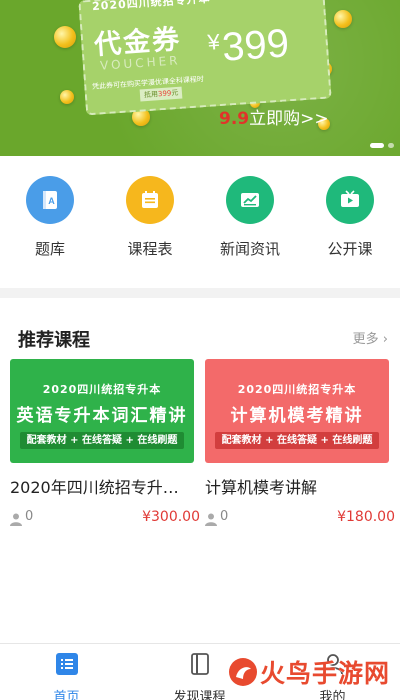 Image resolution: width=400 pixels, height=700 pixels. I want to click on nav-item-question-bank: A 题库, so click(50, 221).